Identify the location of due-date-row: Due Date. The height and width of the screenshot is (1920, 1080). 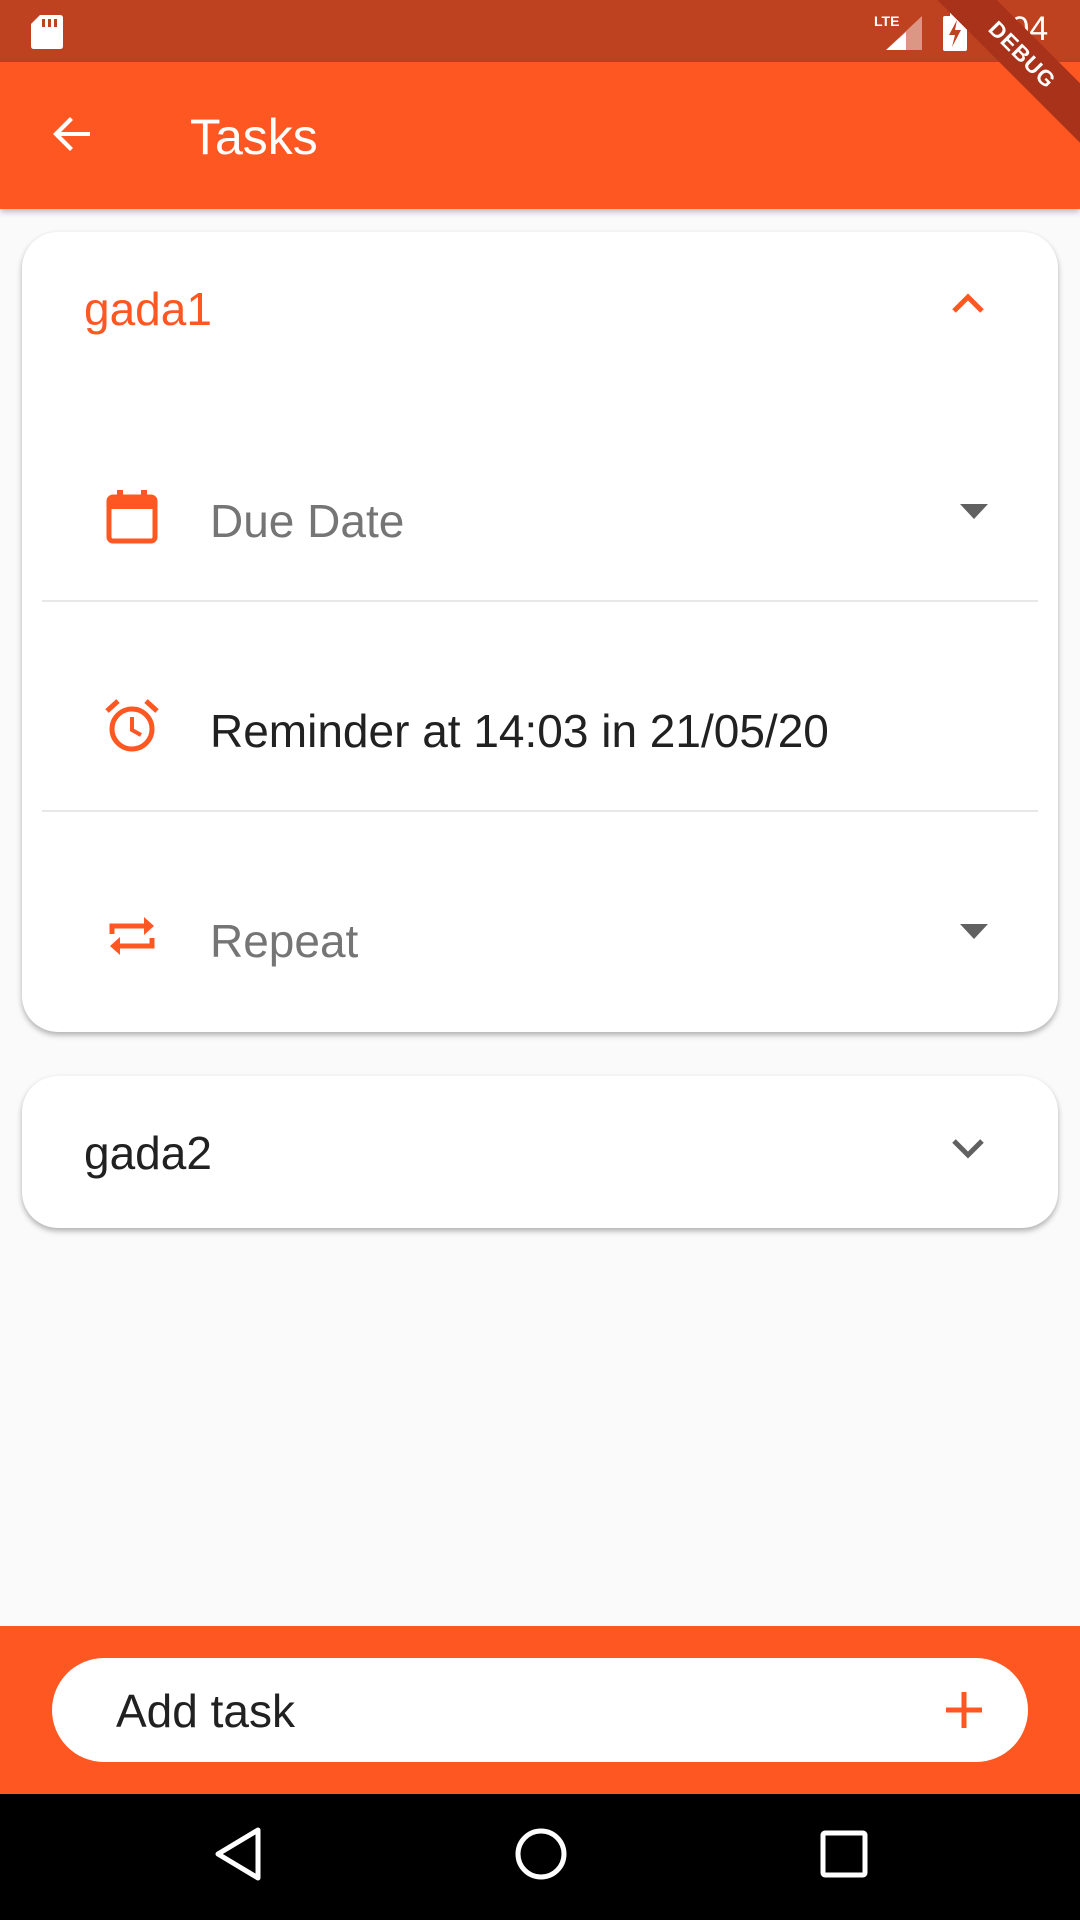
(540, 517).